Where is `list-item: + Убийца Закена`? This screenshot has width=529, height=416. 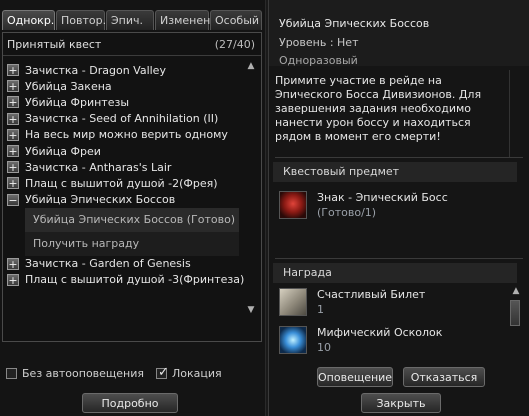
list-item: + Убийца Закена is located at coordinates (123, 86).